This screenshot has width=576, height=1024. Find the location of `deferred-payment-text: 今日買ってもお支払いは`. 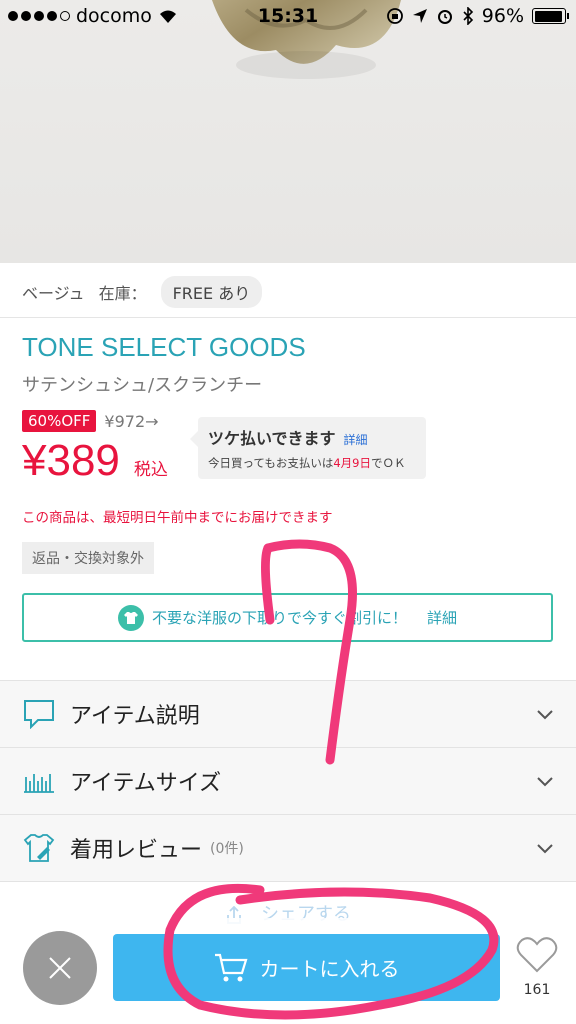

deferred-payment-text: 今日買ってもお支払いは is located at coordinates (271, 463).